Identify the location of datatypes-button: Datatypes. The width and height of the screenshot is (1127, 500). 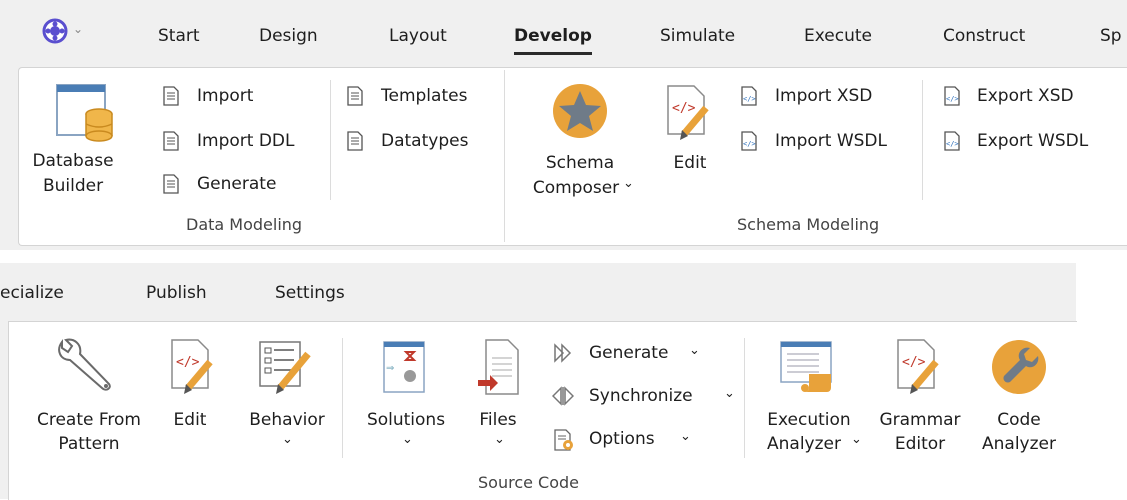
(421, 142).